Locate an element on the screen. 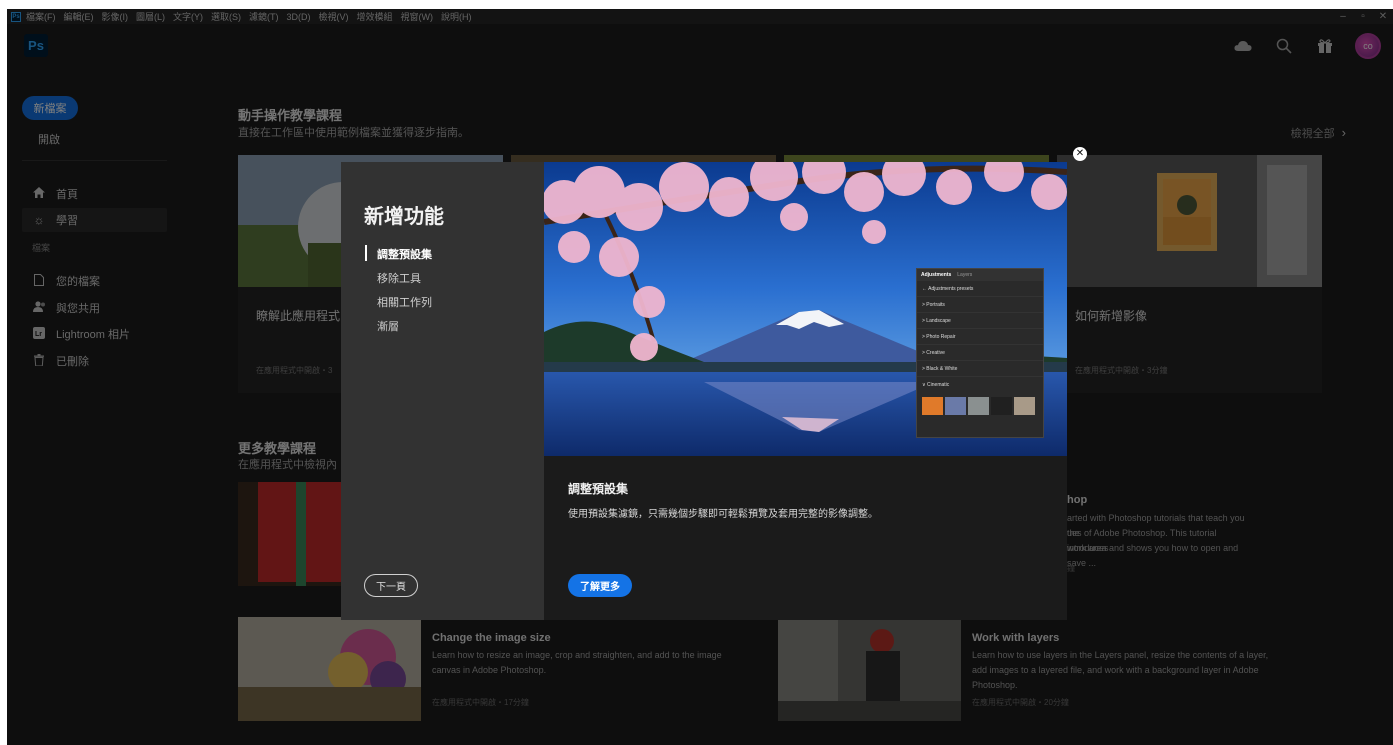 Image resolution: width=1393 pixels, height=745 pixels. panel-row: > Portraits is located at coordinates (980, 305).